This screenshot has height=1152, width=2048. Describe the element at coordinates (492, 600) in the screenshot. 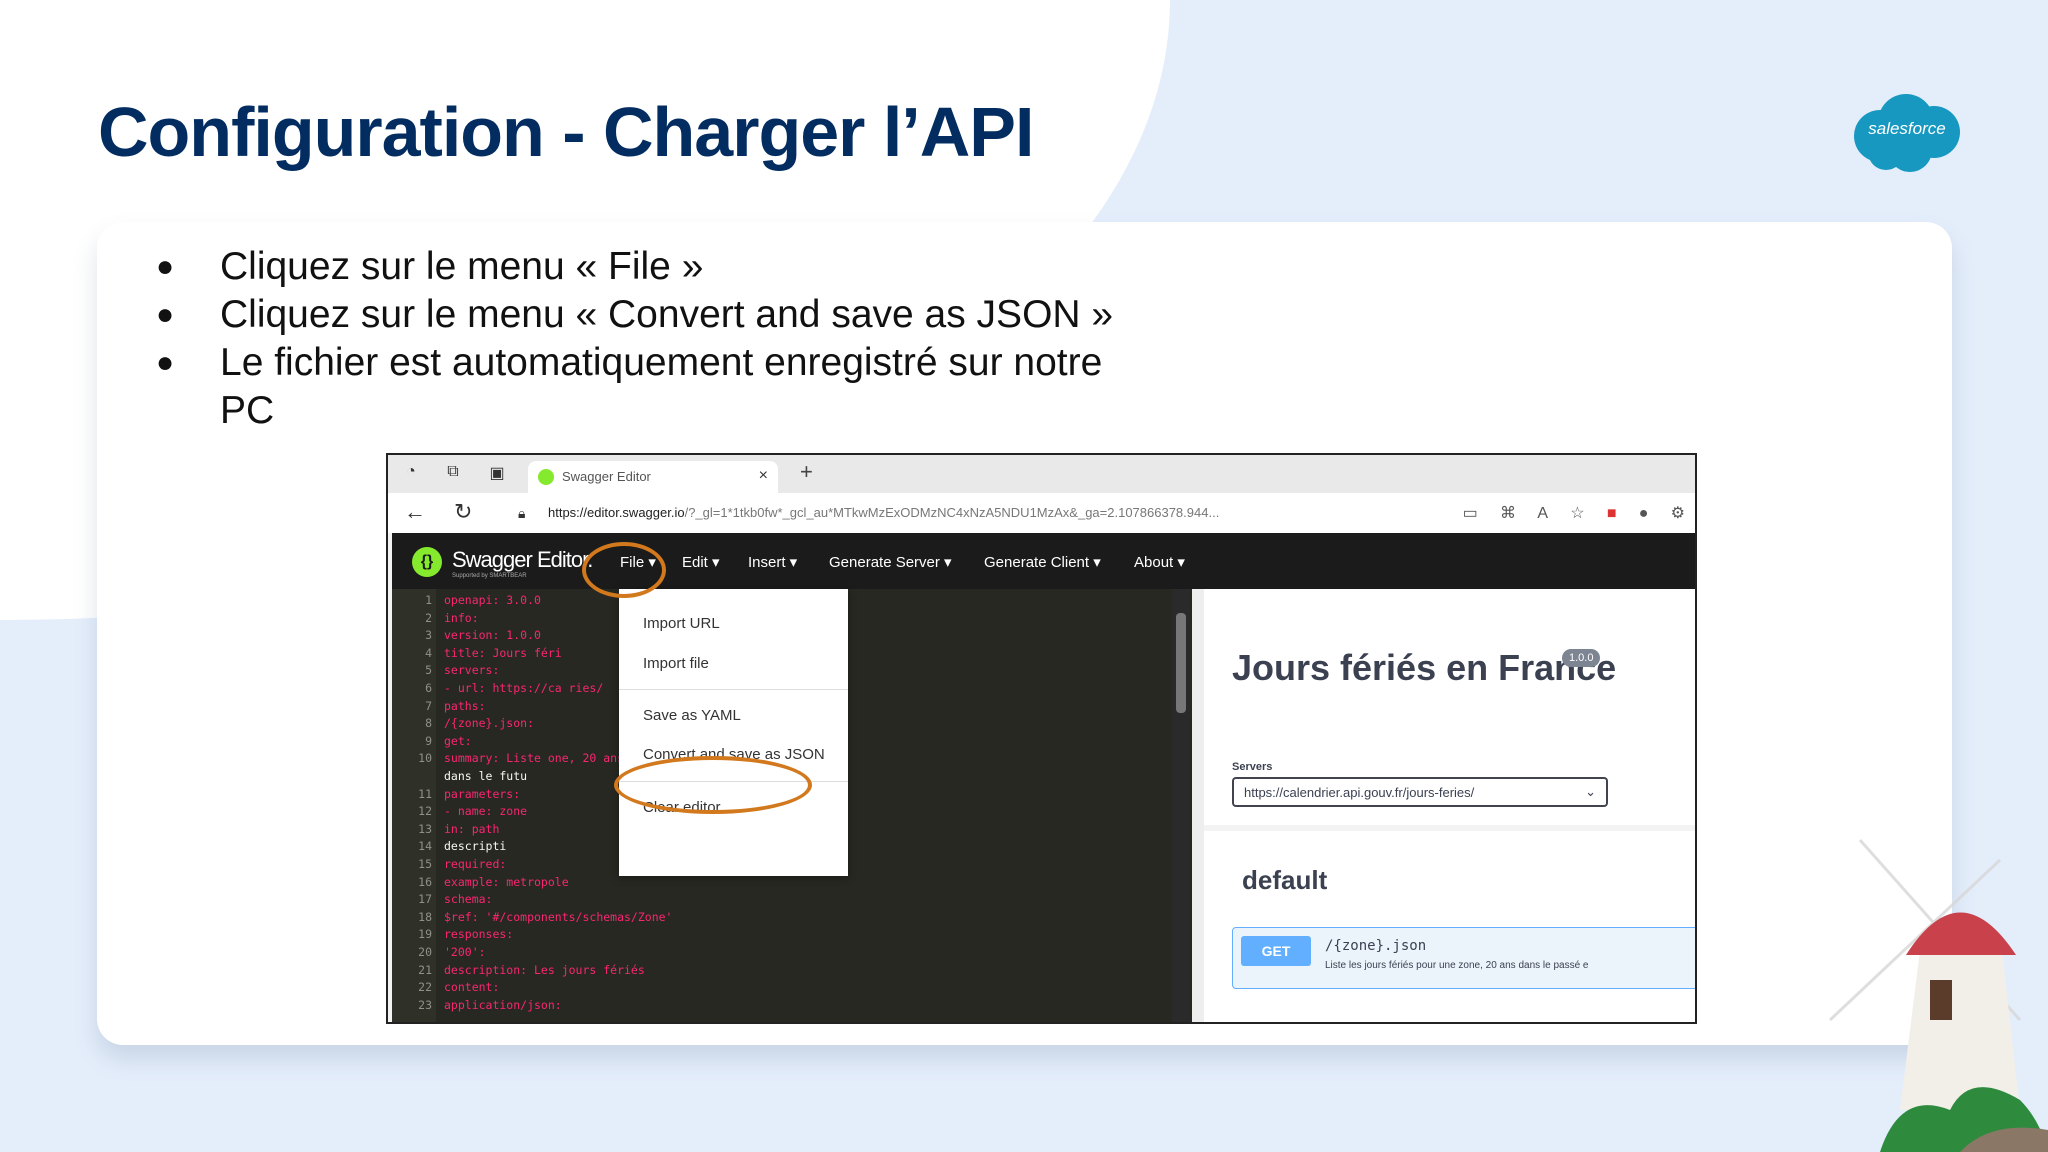

I see `code-text: openapi: 3.0.0` at that location.